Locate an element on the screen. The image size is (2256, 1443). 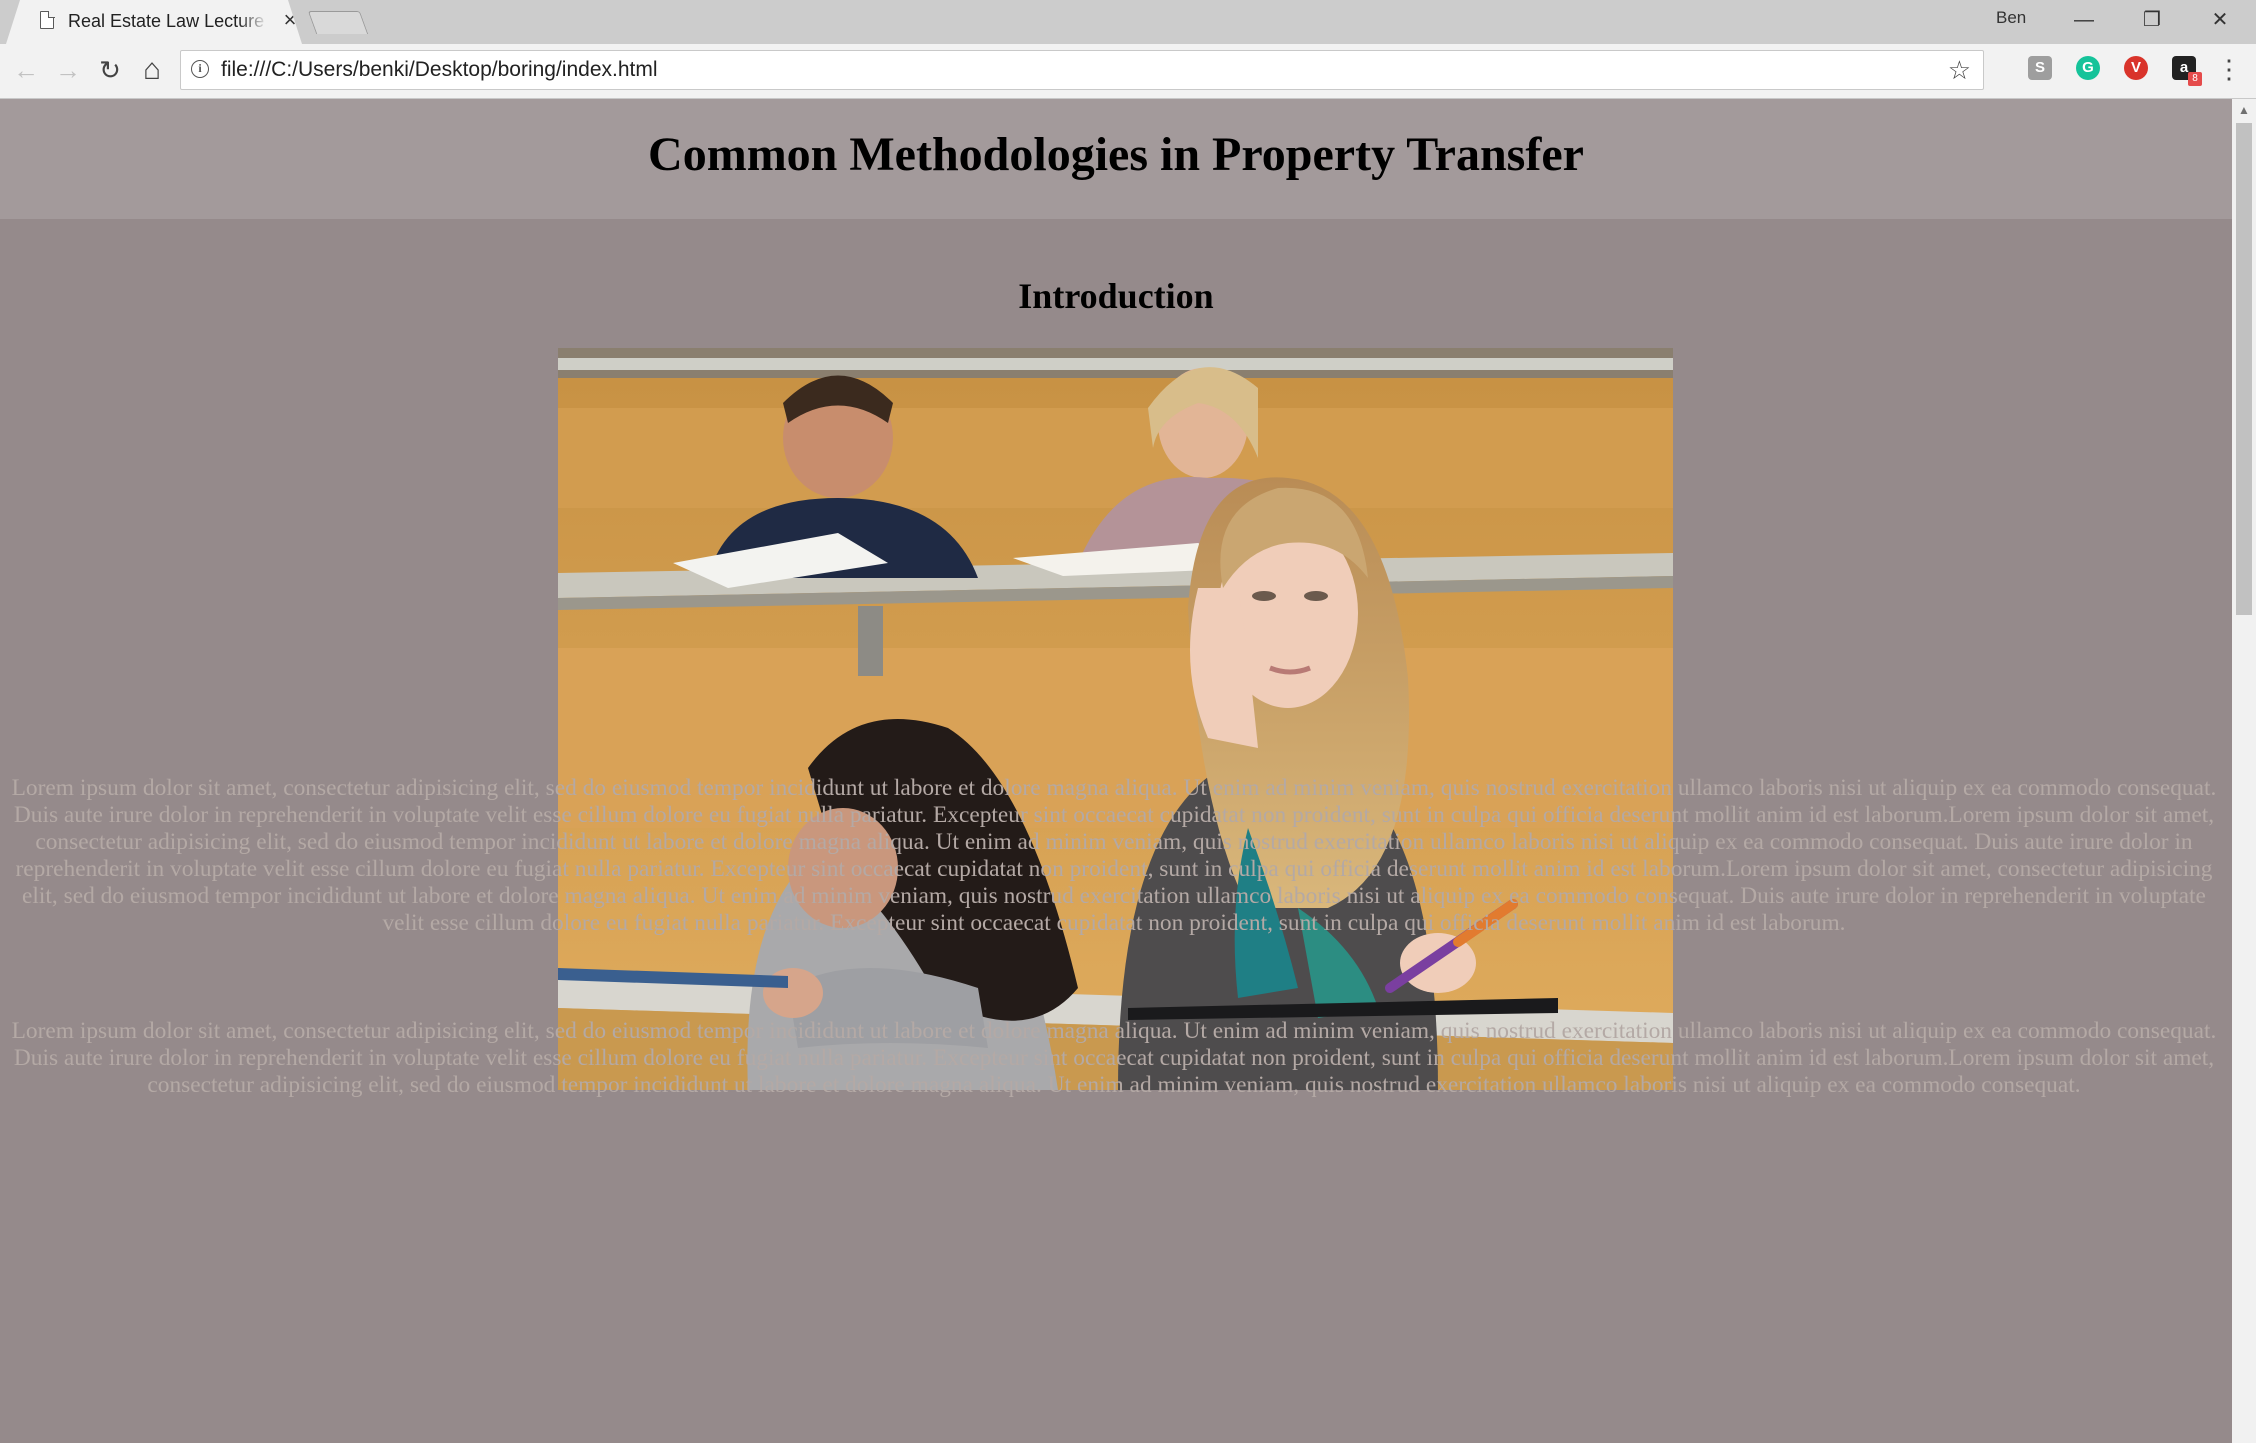
minimize-button: — is located at coordinates (2084, 20).